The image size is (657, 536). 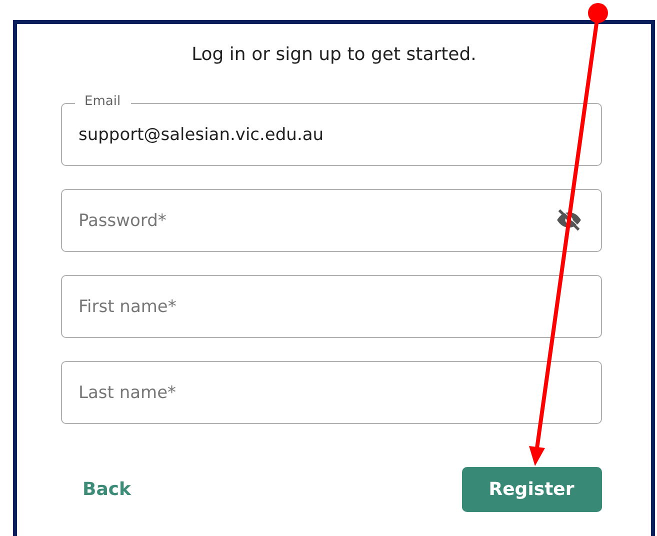 I want to click on password-field: Password*, so click(x=331, y=220).